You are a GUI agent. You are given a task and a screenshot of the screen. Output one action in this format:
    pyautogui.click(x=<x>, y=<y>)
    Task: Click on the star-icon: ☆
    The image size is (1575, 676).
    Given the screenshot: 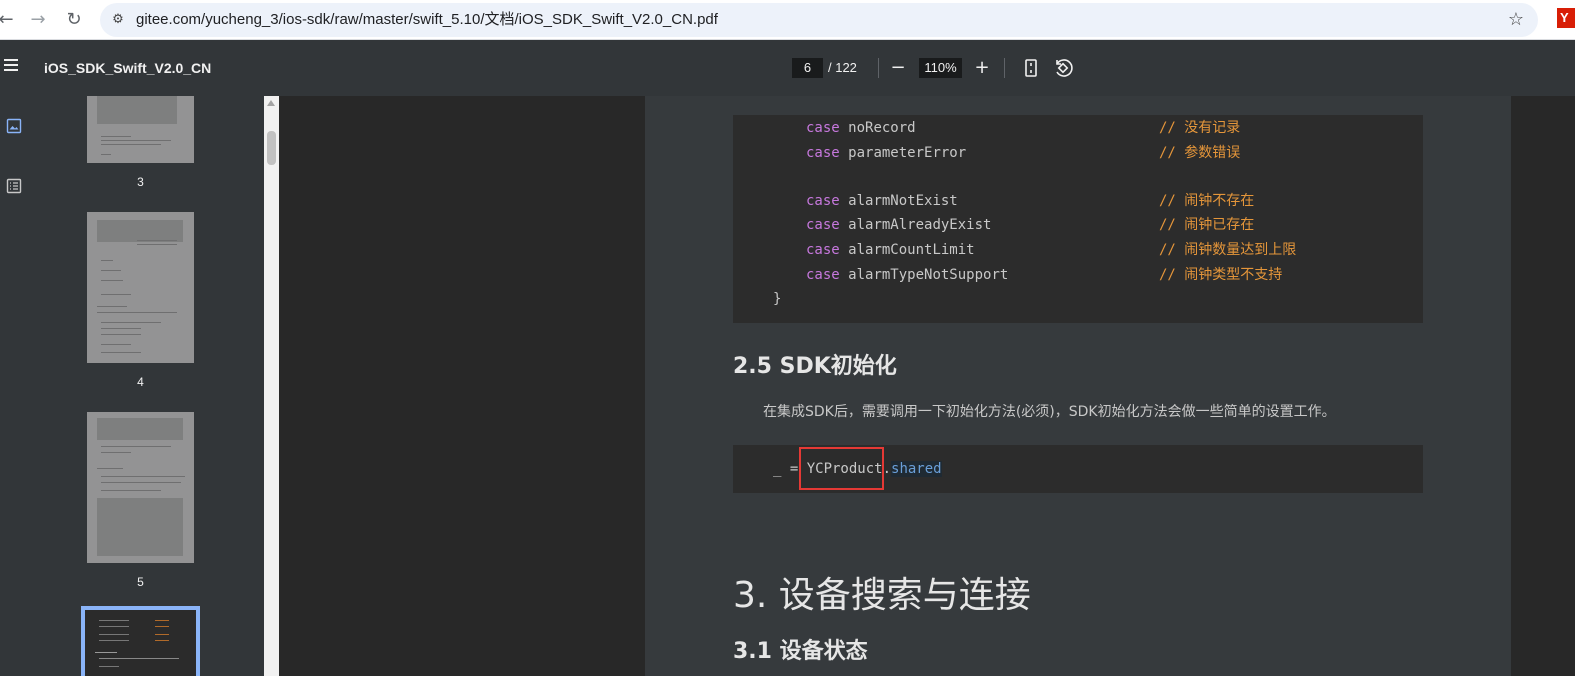 What is the action you would take?
    pyautogui.click(x=1516, y=20)
    